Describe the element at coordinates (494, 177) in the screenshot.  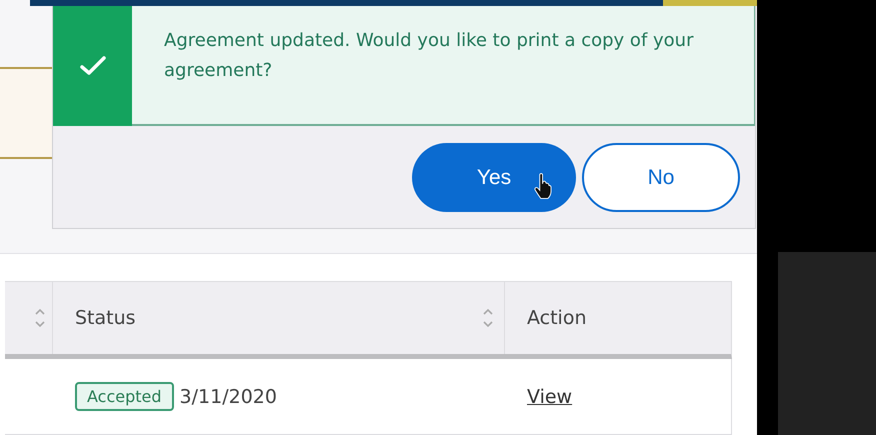
I see `yes-button: Yes` at that location.